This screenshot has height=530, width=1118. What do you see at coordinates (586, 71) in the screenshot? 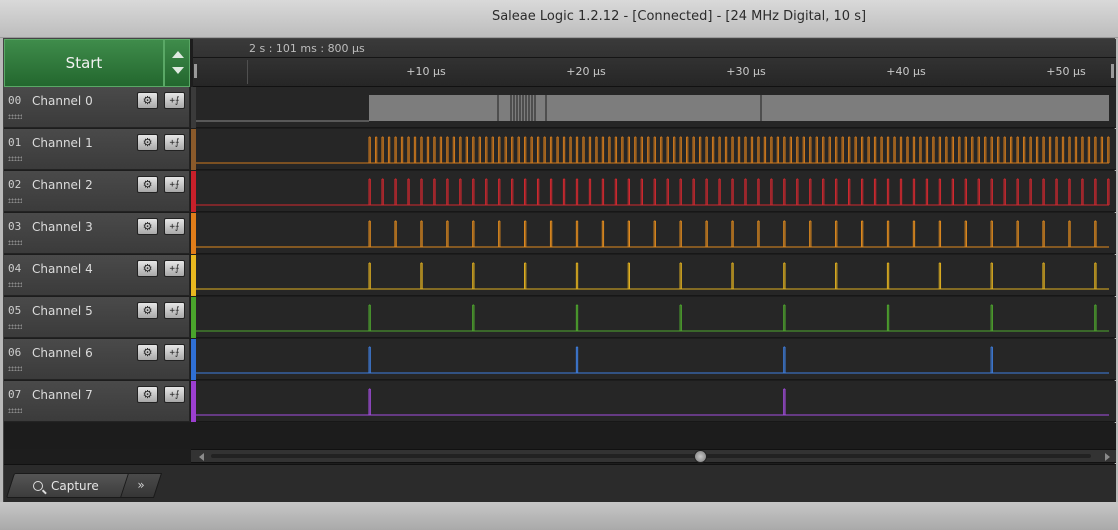
I see `tick-label: +20 µs` at bounding box center [586, 71].